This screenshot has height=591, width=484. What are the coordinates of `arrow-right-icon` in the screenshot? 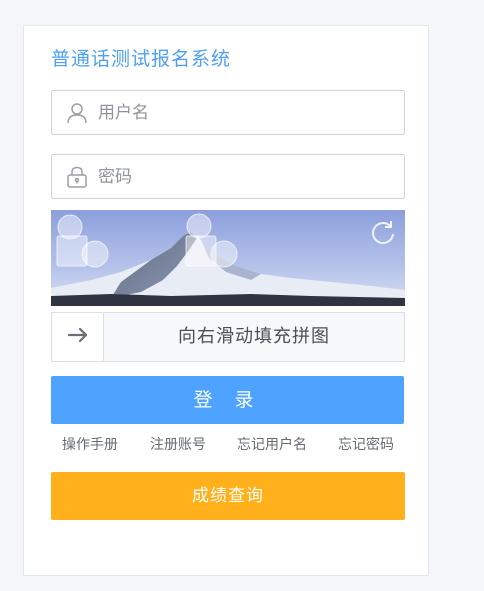 It's located at (78, 337).